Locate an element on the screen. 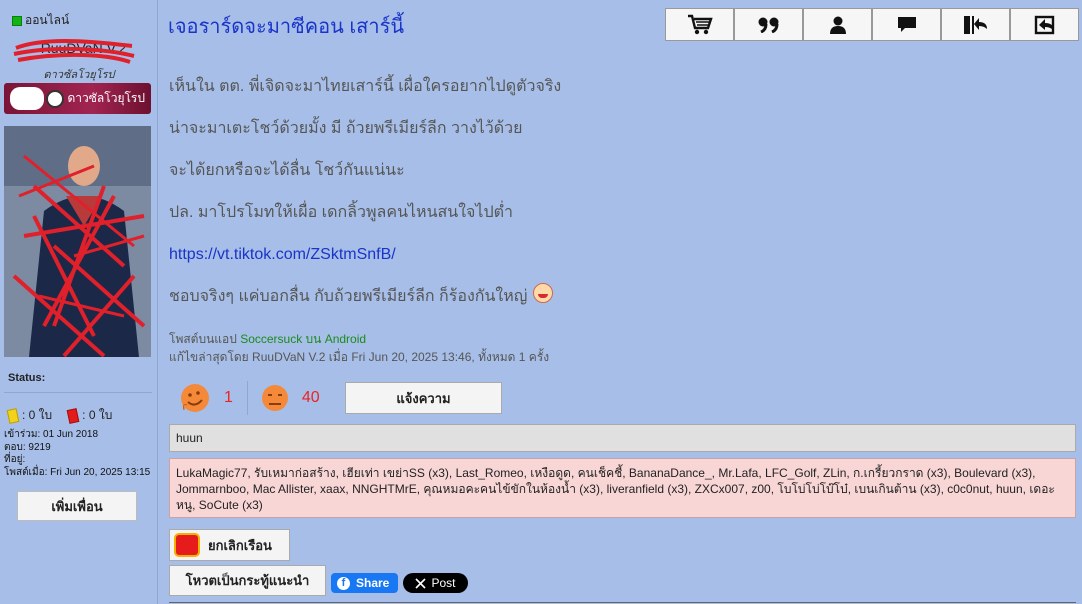  user-title: ดาวซัลโวยุโรป is located at coordinates (79, 75).